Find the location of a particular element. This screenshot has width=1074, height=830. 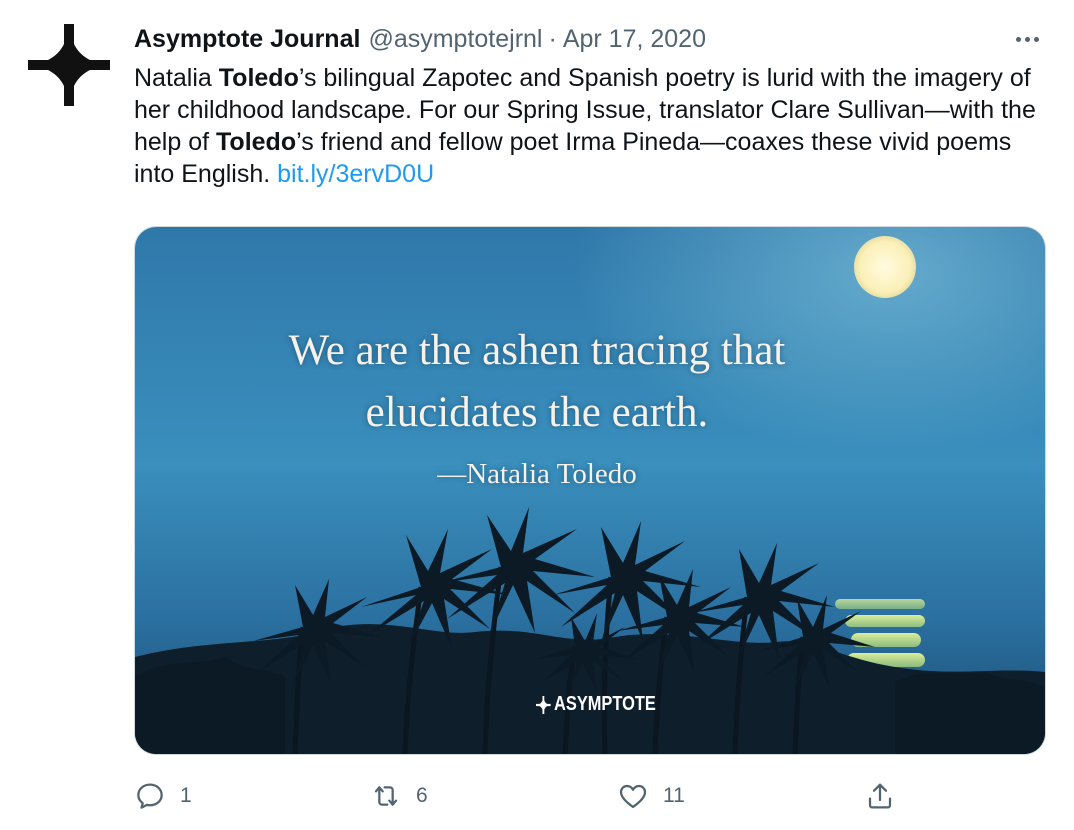

reply-button: 1 is located at coordinates (163, 796).